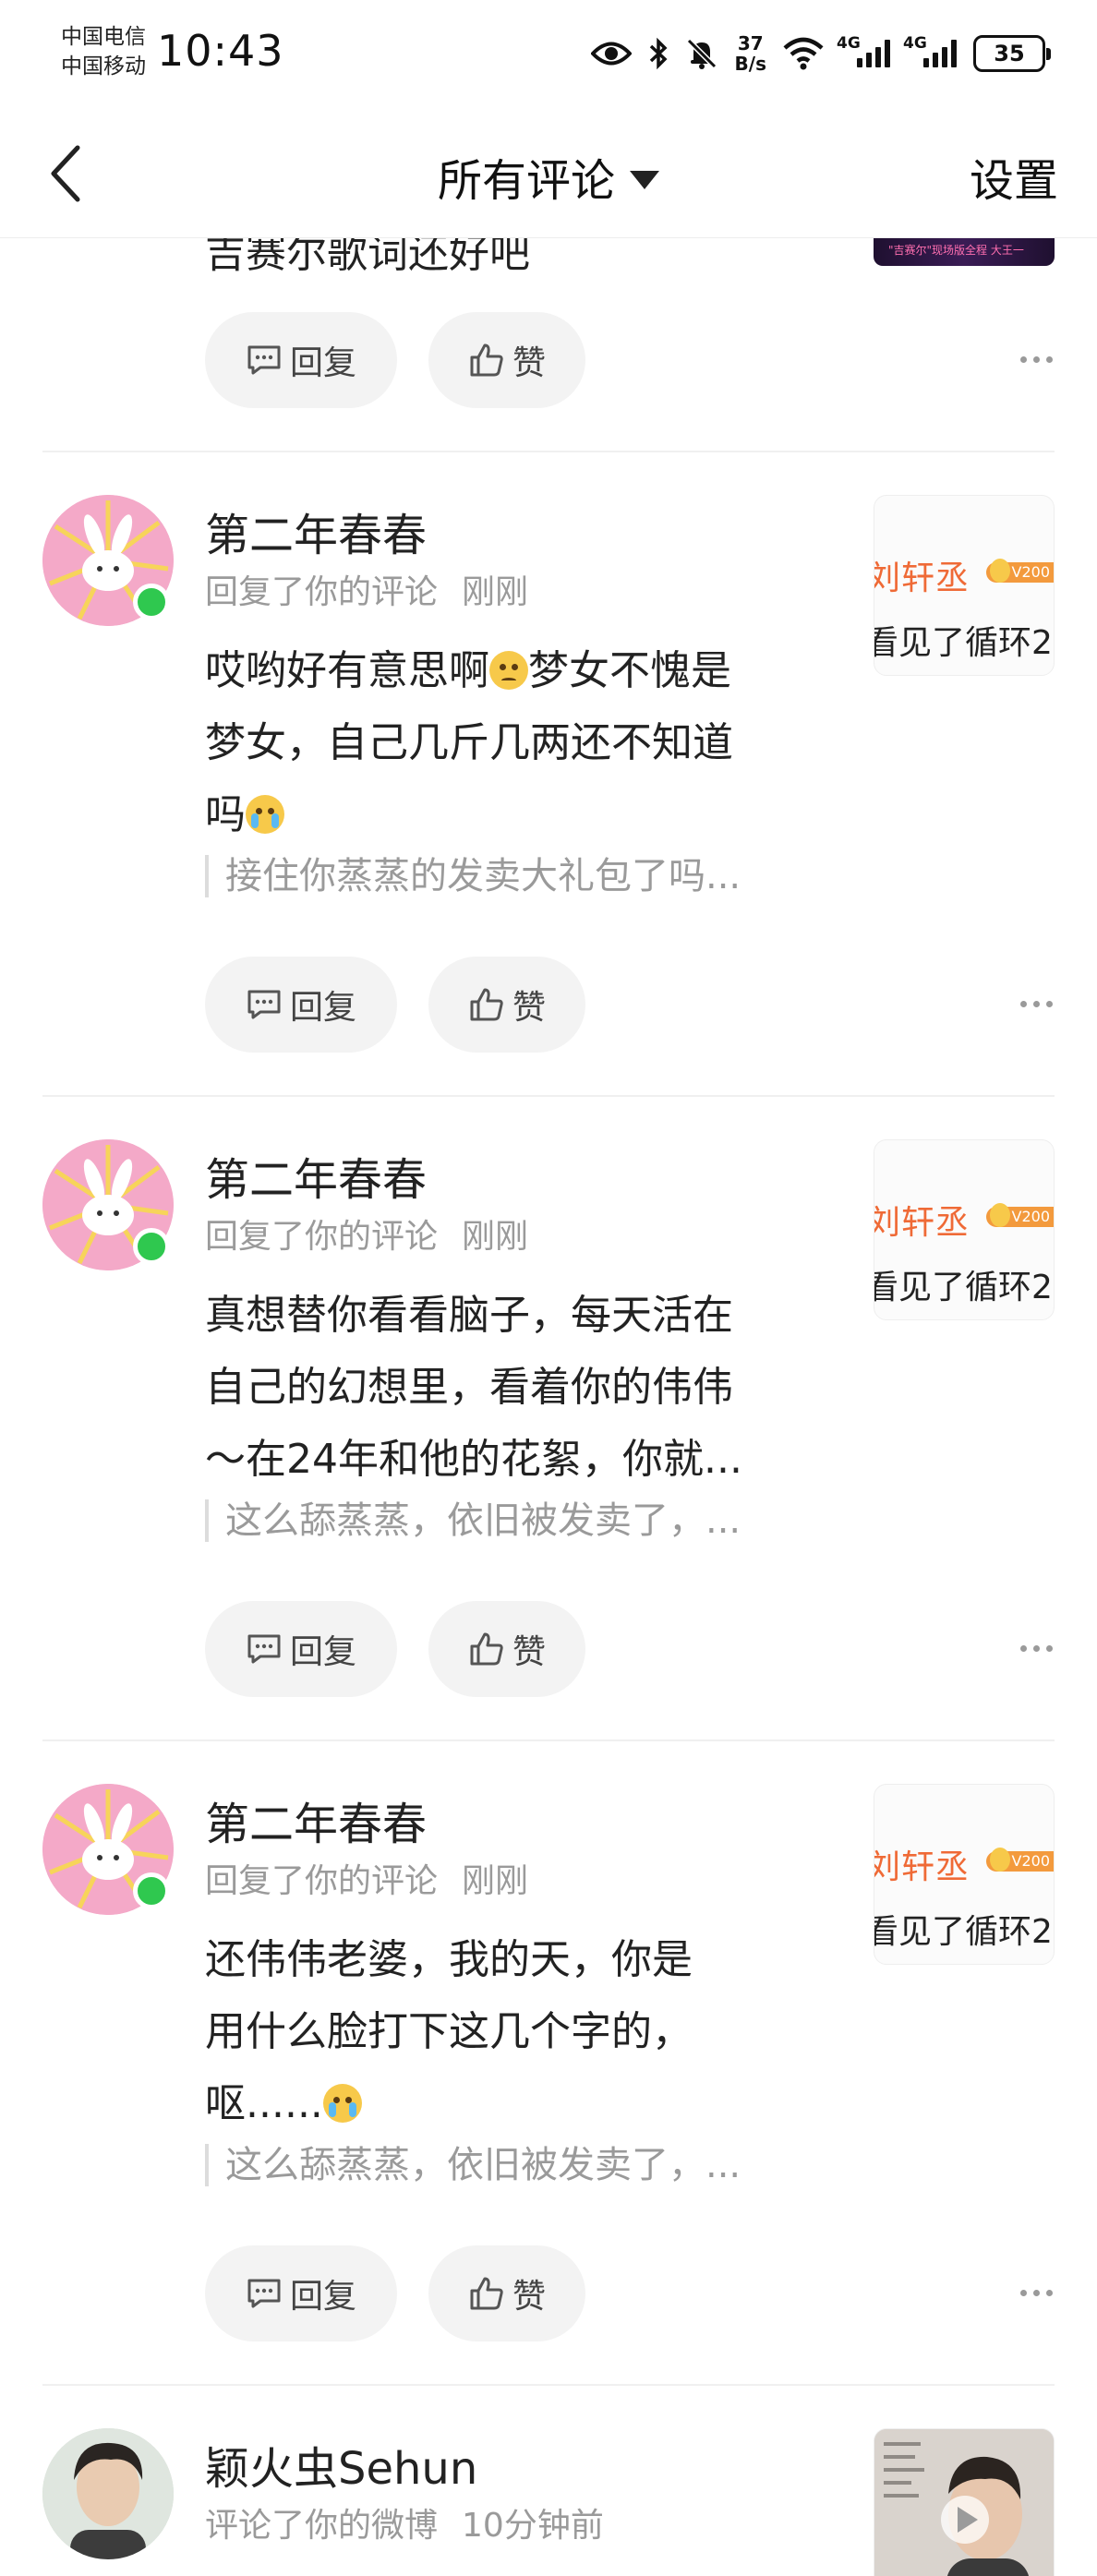 The image size is (1097, 2576). What do you see at coordinates (108, 2493) in the screenshot?
I see `avatar` at bounding box center [108, 2493].